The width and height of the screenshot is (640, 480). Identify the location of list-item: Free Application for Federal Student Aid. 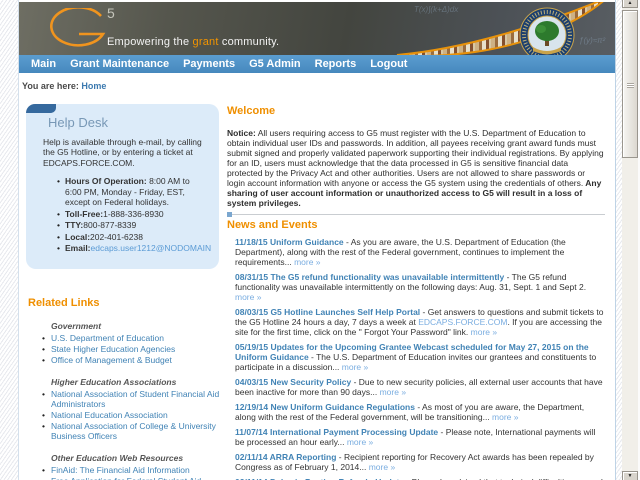
(124, 478).